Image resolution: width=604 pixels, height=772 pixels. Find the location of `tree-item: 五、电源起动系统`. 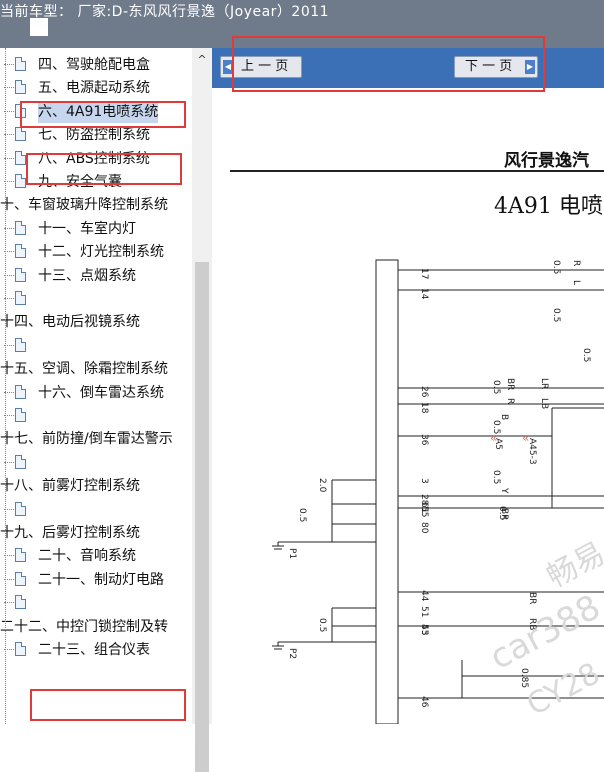

tree-item: 五、电源起动系统 is located at coordinates (96, 89).